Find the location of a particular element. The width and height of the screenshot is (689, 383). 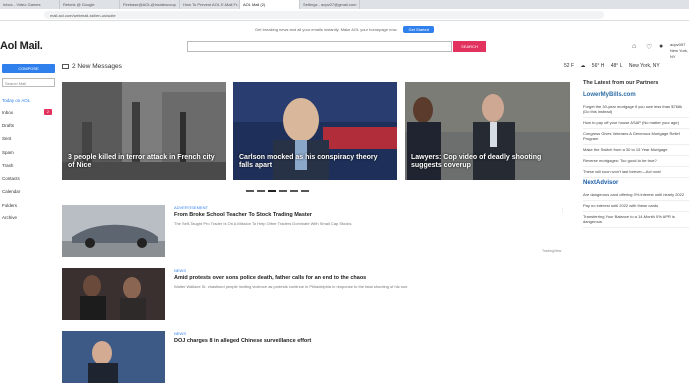

cloud-icon: ☁ is located at coordinates (583, 66).